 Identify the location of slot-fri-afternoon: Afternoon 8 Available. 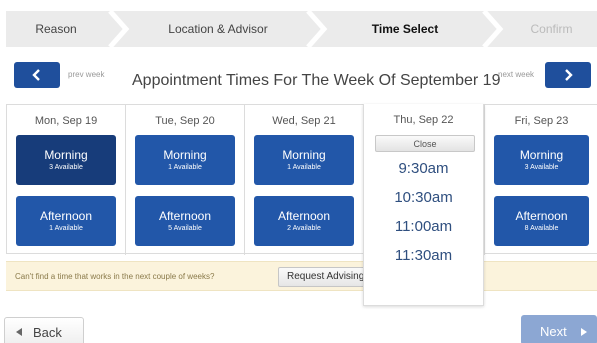
(541, 221).